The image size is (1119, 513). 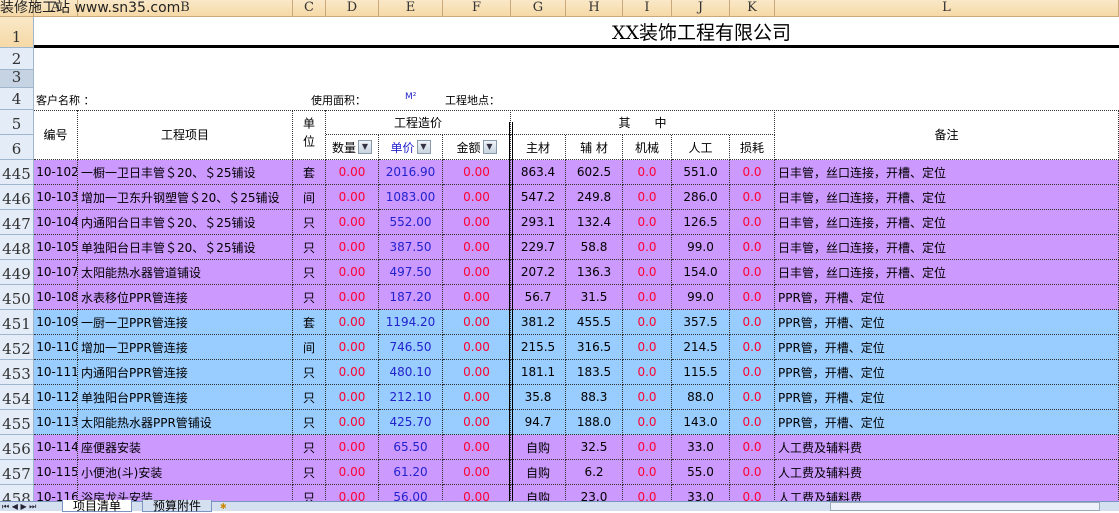 I want to click on cell-price: 65.50, so click(x=411, y=447).